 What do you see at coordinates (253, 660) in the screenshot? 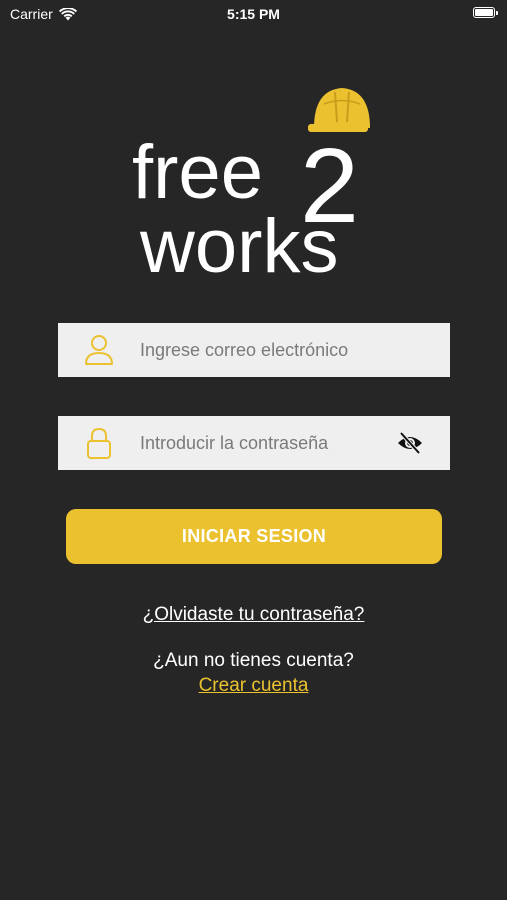
I see `no-account-text: ¿Aun no tienes cuenta?` at bounding box center [253, 660].